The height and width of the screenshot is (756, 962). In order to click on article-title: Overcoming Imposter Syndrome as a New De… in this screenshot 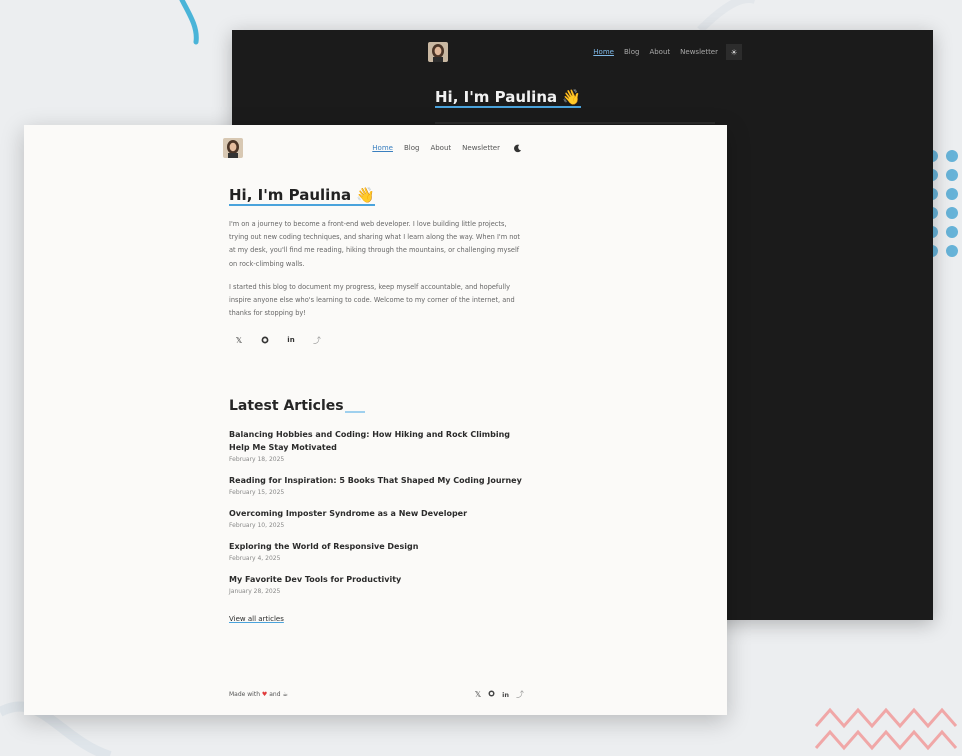, I will do `click(376, 513)`.